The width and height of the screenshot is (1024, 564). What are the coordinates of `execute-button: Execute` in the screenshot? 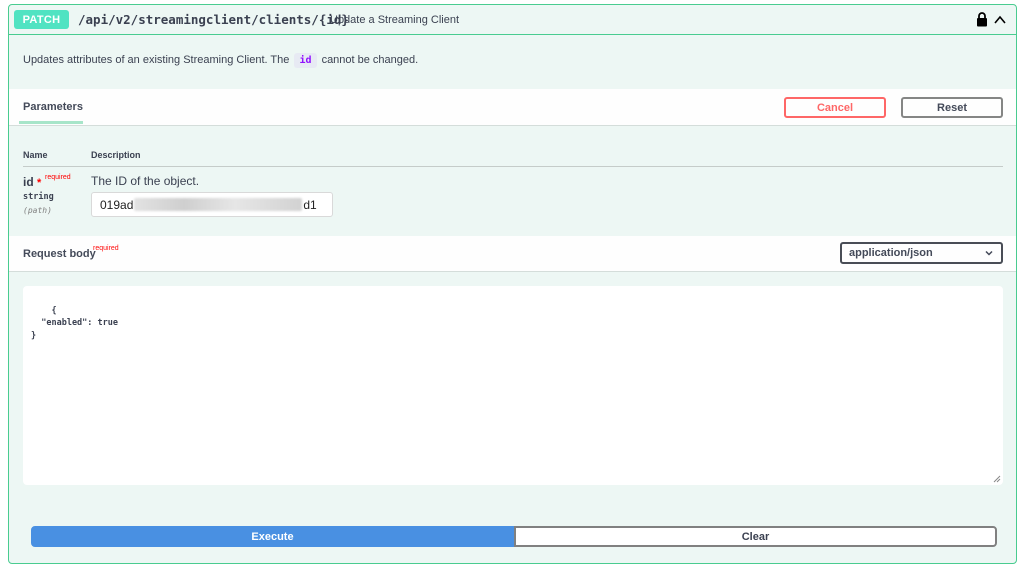 It's located at (272, 536).